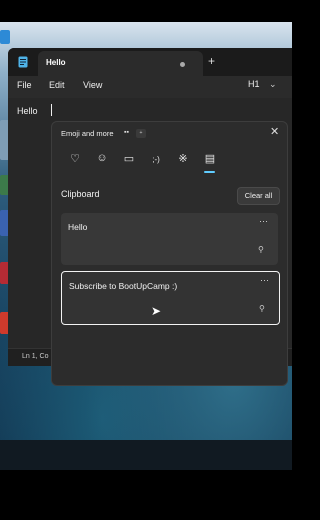 This screenshot has width=320, height=520. I want to click on cursor-position: Ln 1, Co, so click(35, 356).